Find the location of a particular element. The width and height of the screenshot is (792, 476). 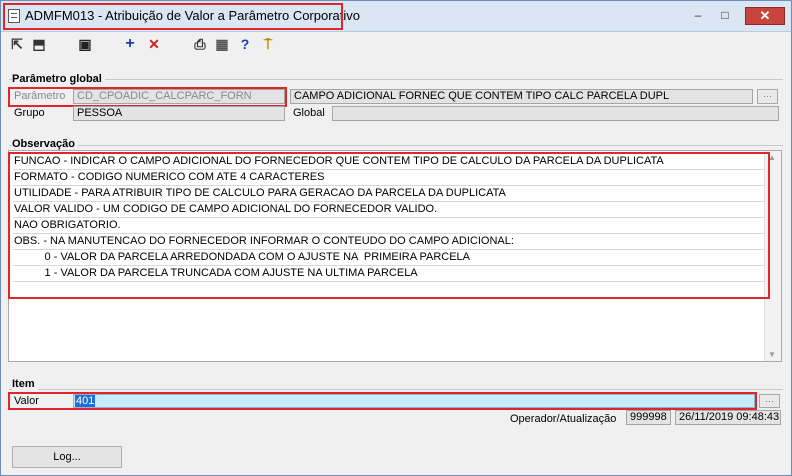

scroll-up-icon: ▲ is located at coordinates (772, 157).